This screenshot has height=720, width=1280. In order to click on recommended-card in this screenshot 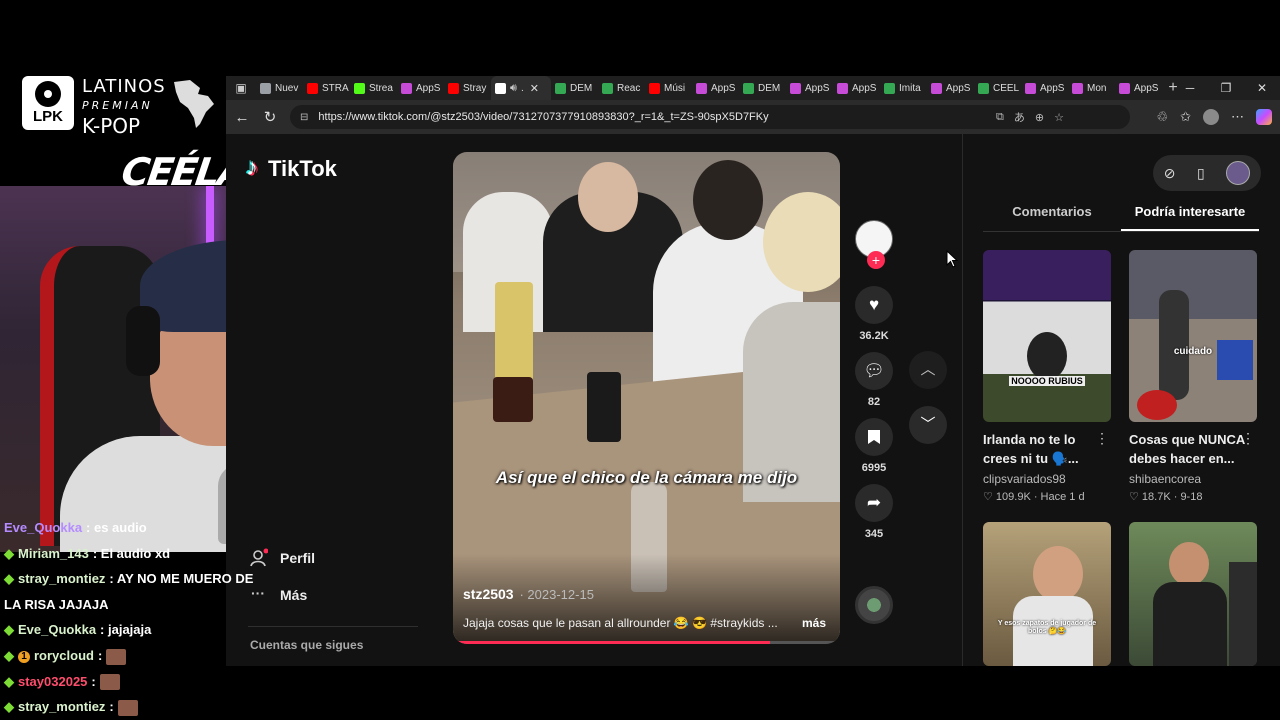, I will do `click(1193, 594)`.